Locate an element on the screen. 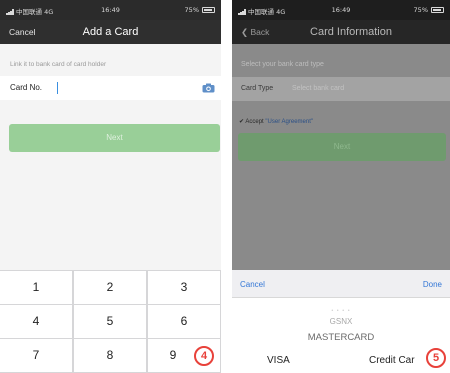 The height and width of the screenshot is (373, 450). page-title: Card Information is located at coordinates (351, 32).